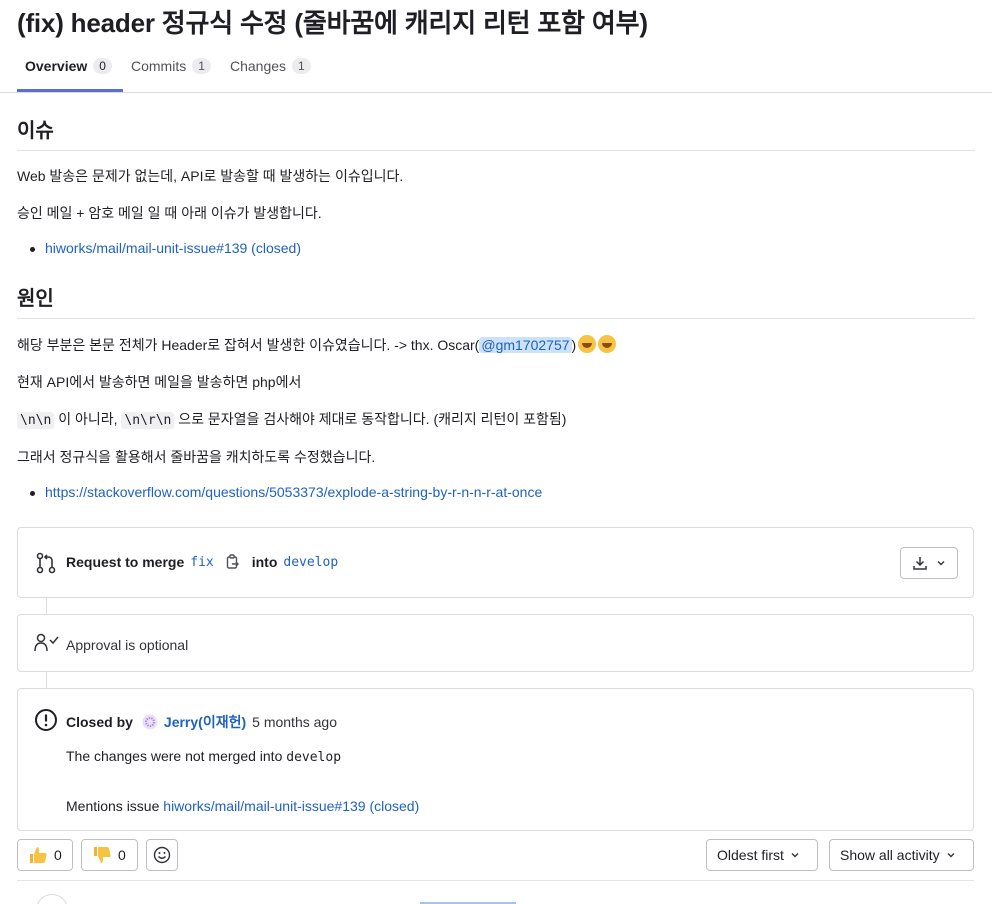 The image size is (1004, 904). I want to click on smiley-icon, so click(162, 855).